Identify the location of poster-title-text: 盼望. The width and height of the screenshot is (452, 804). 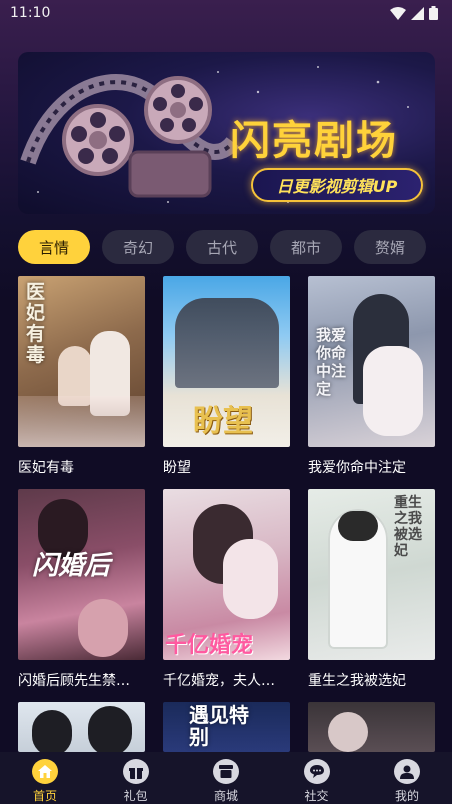
(223, 421).